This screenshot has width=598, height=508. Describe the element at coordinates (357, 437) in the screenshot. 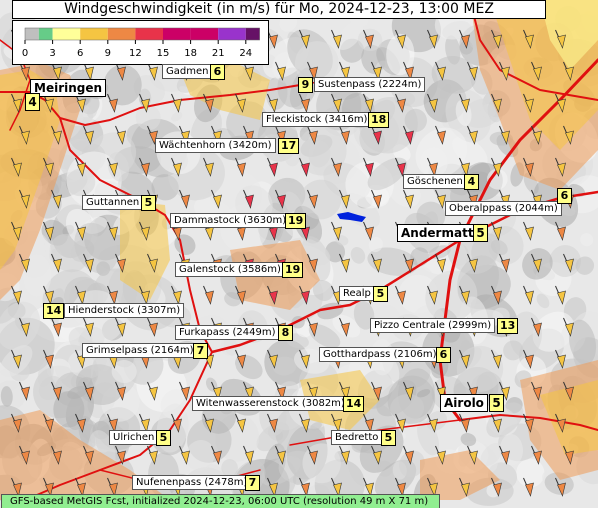

I see `place-label-bedretto: Bedretto` at that location.